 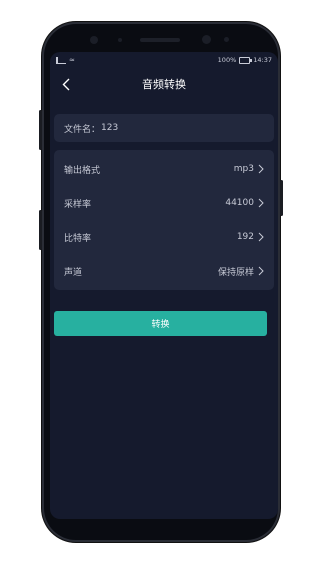 I want to click on setting-value-group: mp3, so click(x=249, y=169).